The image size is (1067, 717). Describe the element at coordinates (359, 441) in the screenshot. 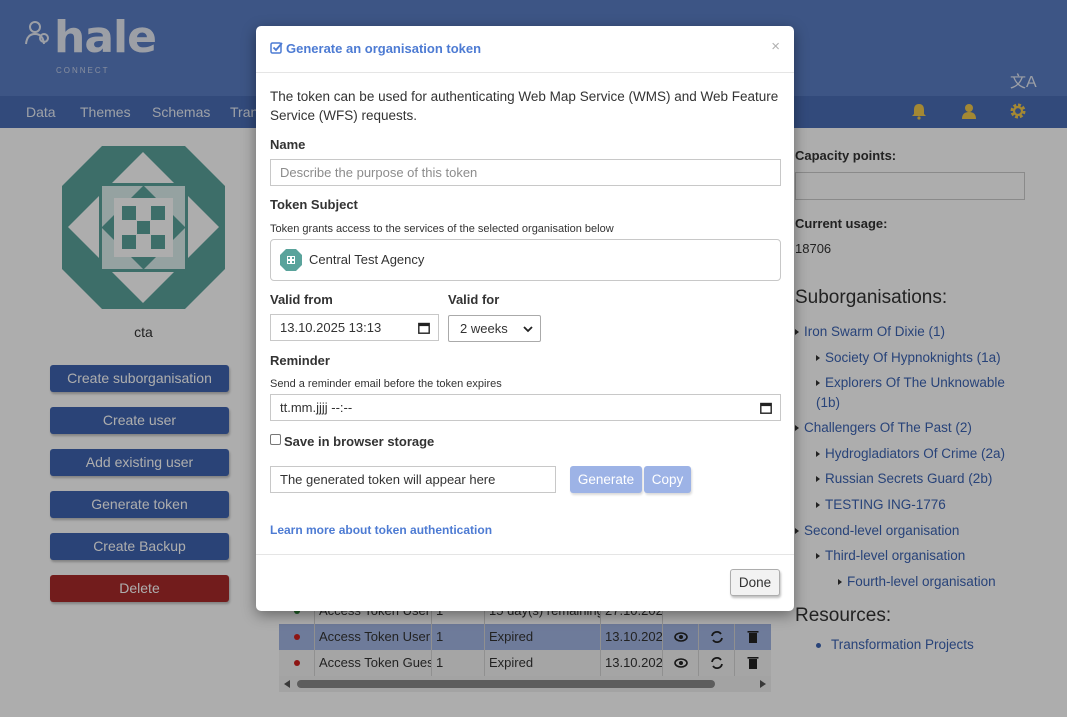

I see `save-in-browser-label: Save in browser storage` at that location.